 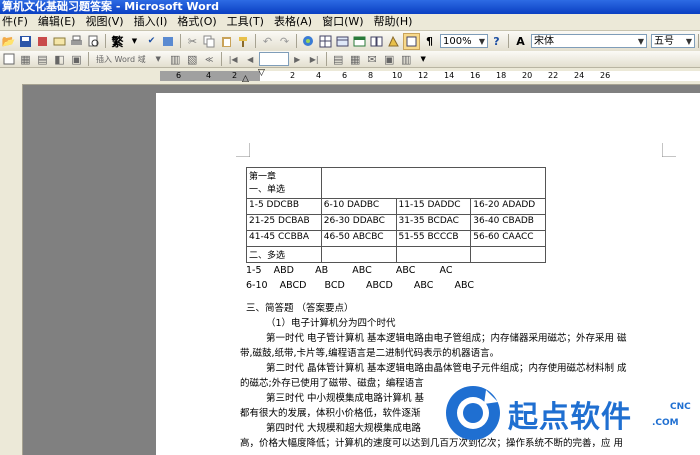 I want to click on paste-icon, so click(x=226, y=41).